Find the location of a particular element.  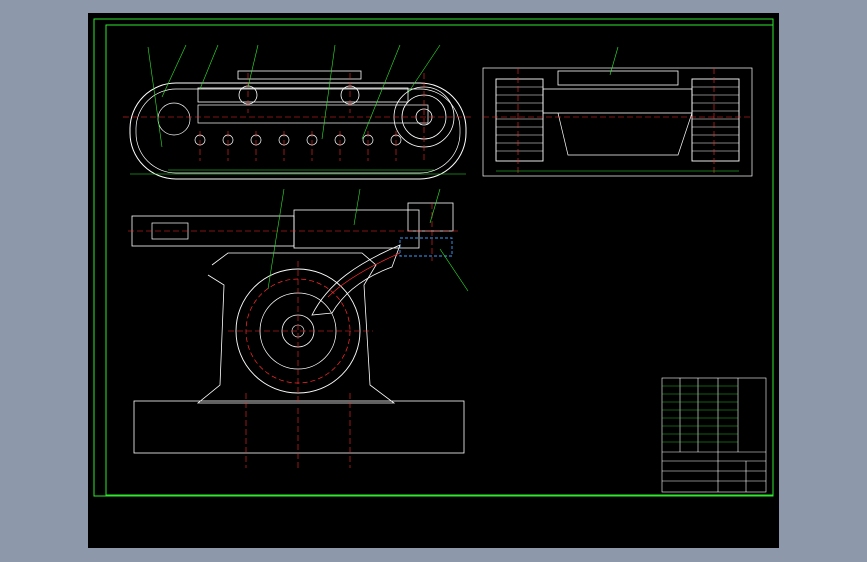

track-frame is located at coordinates (313, 114).